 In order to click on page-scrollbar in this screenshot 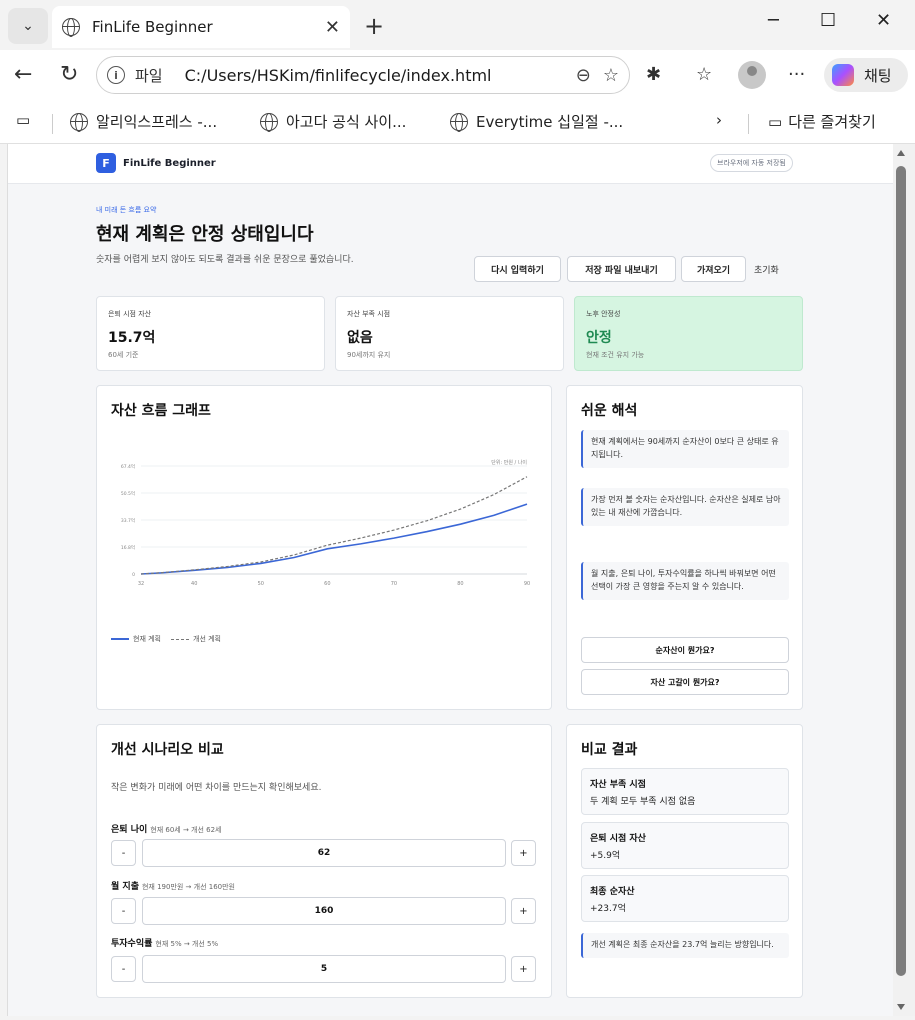, I will do `click(904, 580)`.